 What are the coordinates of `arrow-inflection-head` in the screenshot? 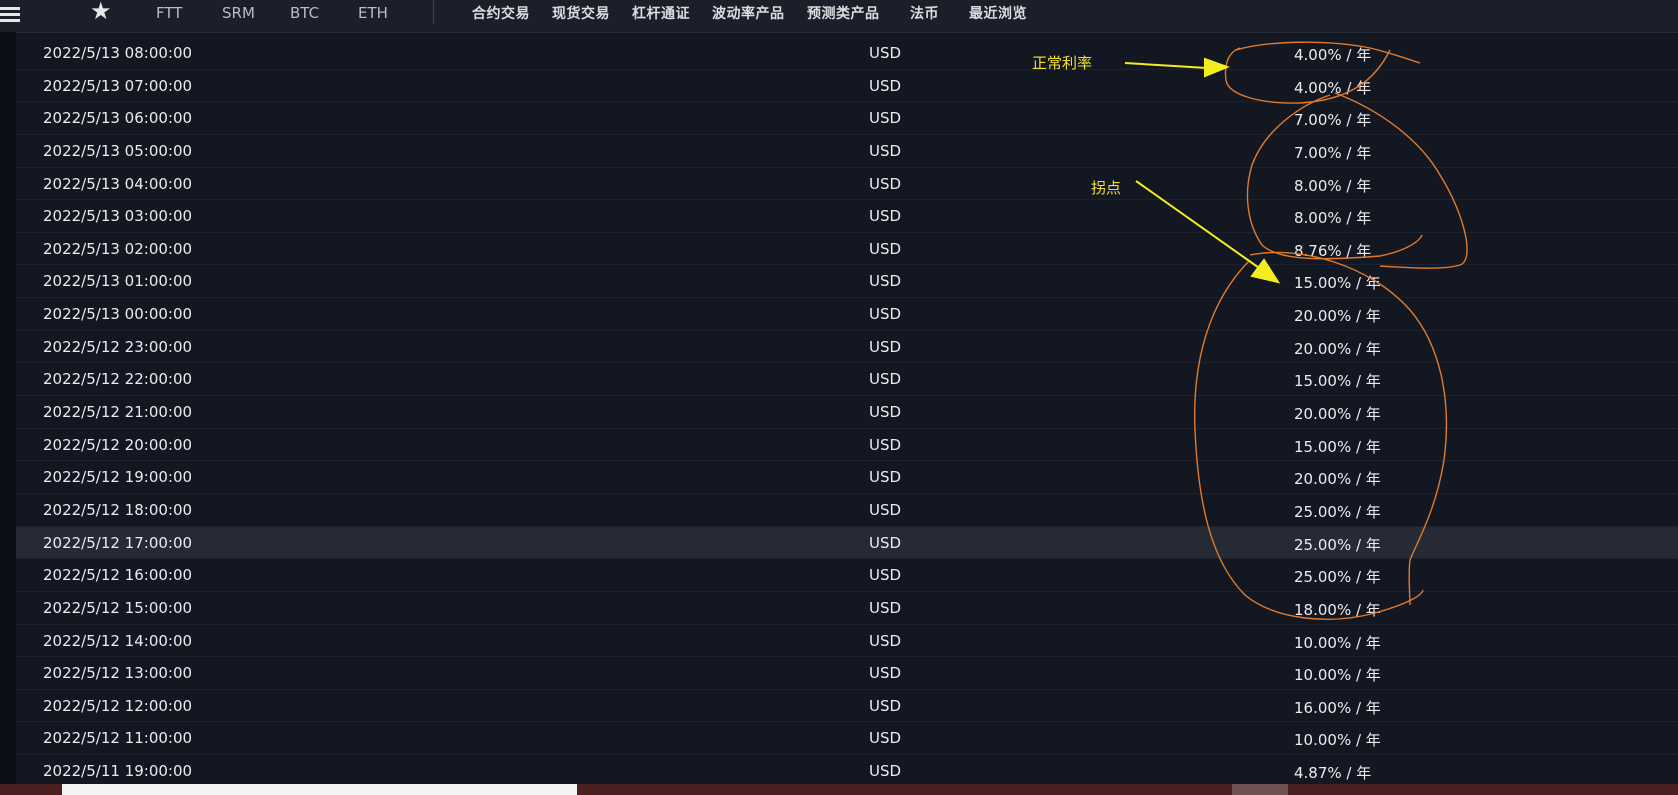 It's located at (1265, 271).